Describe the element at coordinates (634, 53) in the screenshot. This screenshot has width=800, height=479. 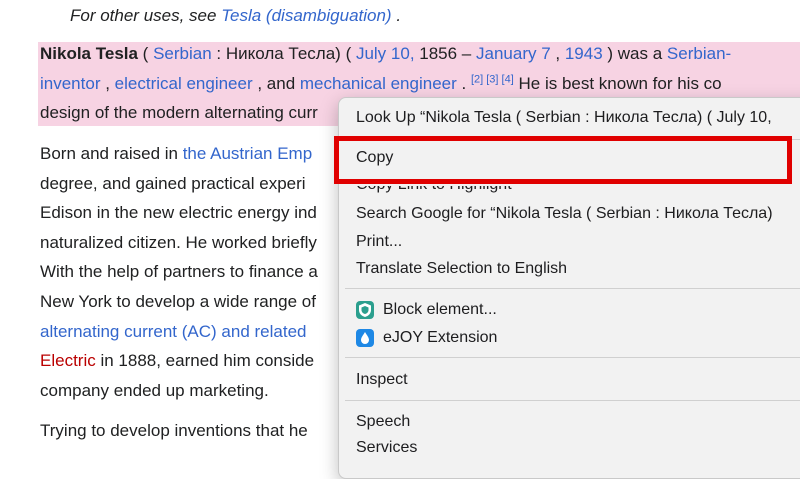
I see `text: ) was a` at that location.